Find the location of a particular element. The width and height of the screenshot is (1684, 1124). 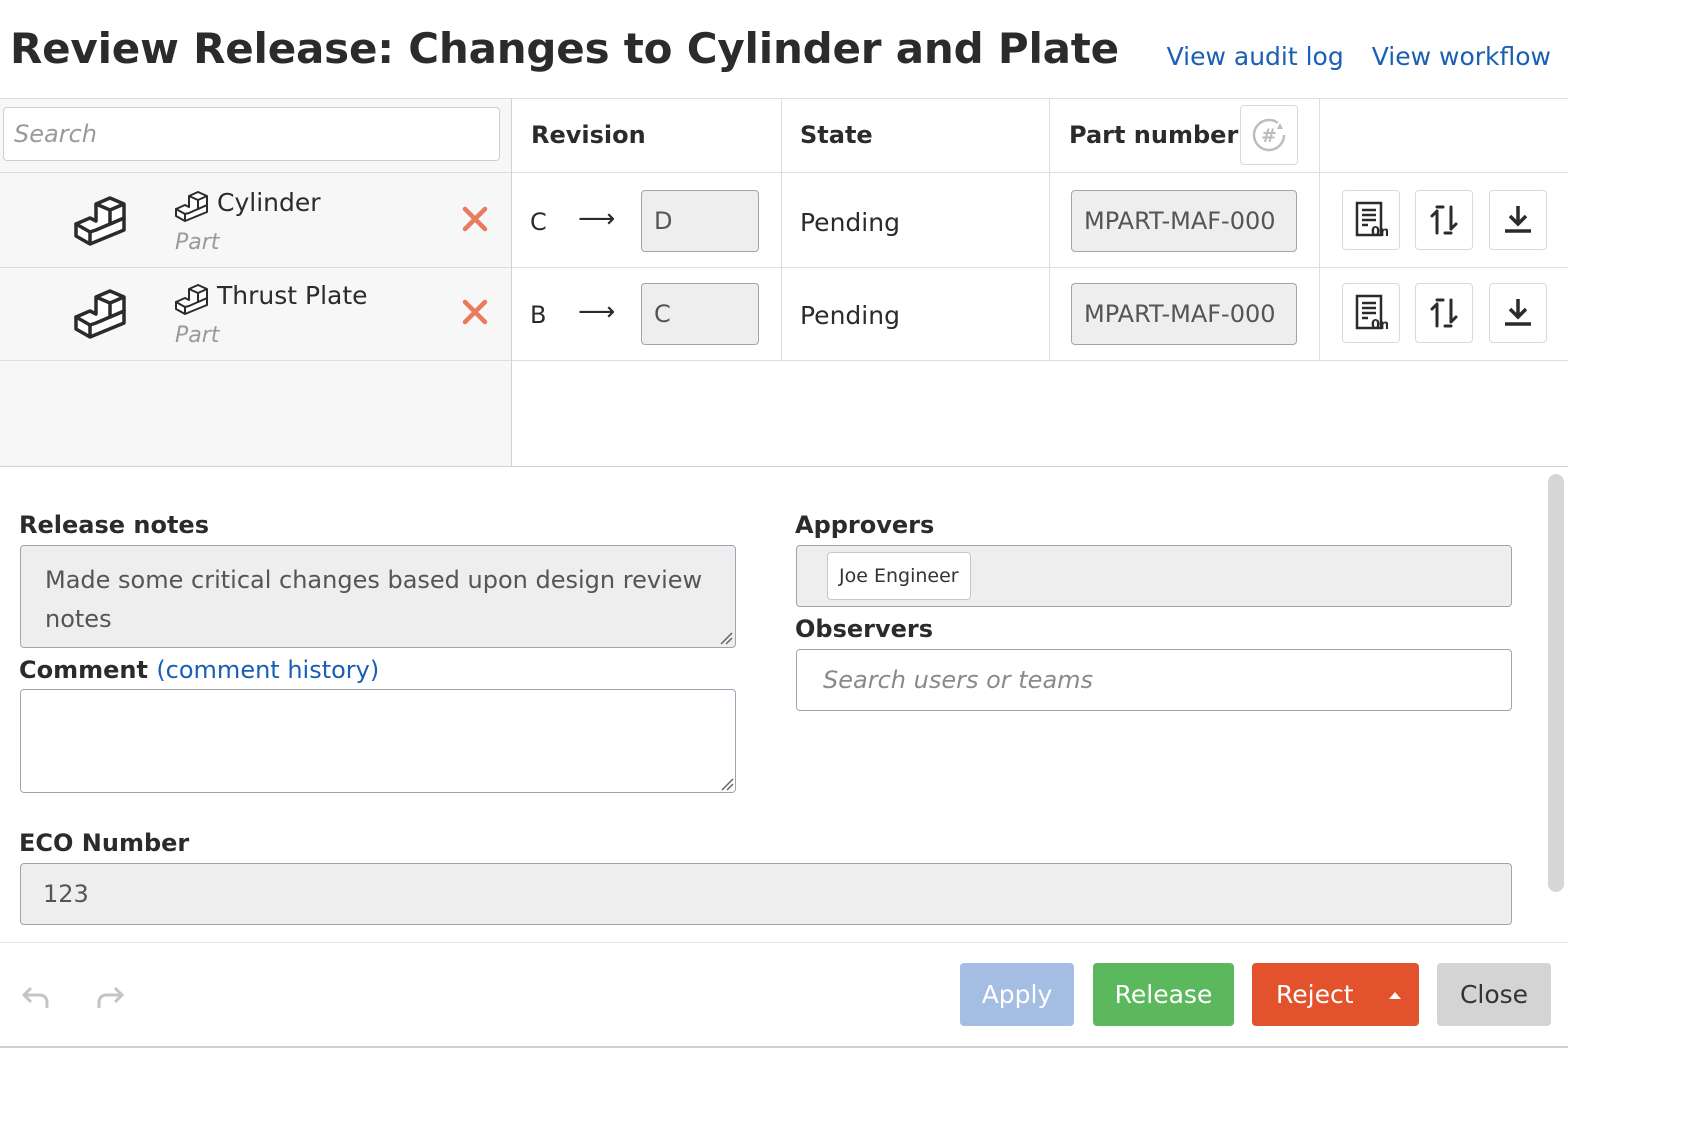

part-name: Cylinder is located at coordinates (269, 202).